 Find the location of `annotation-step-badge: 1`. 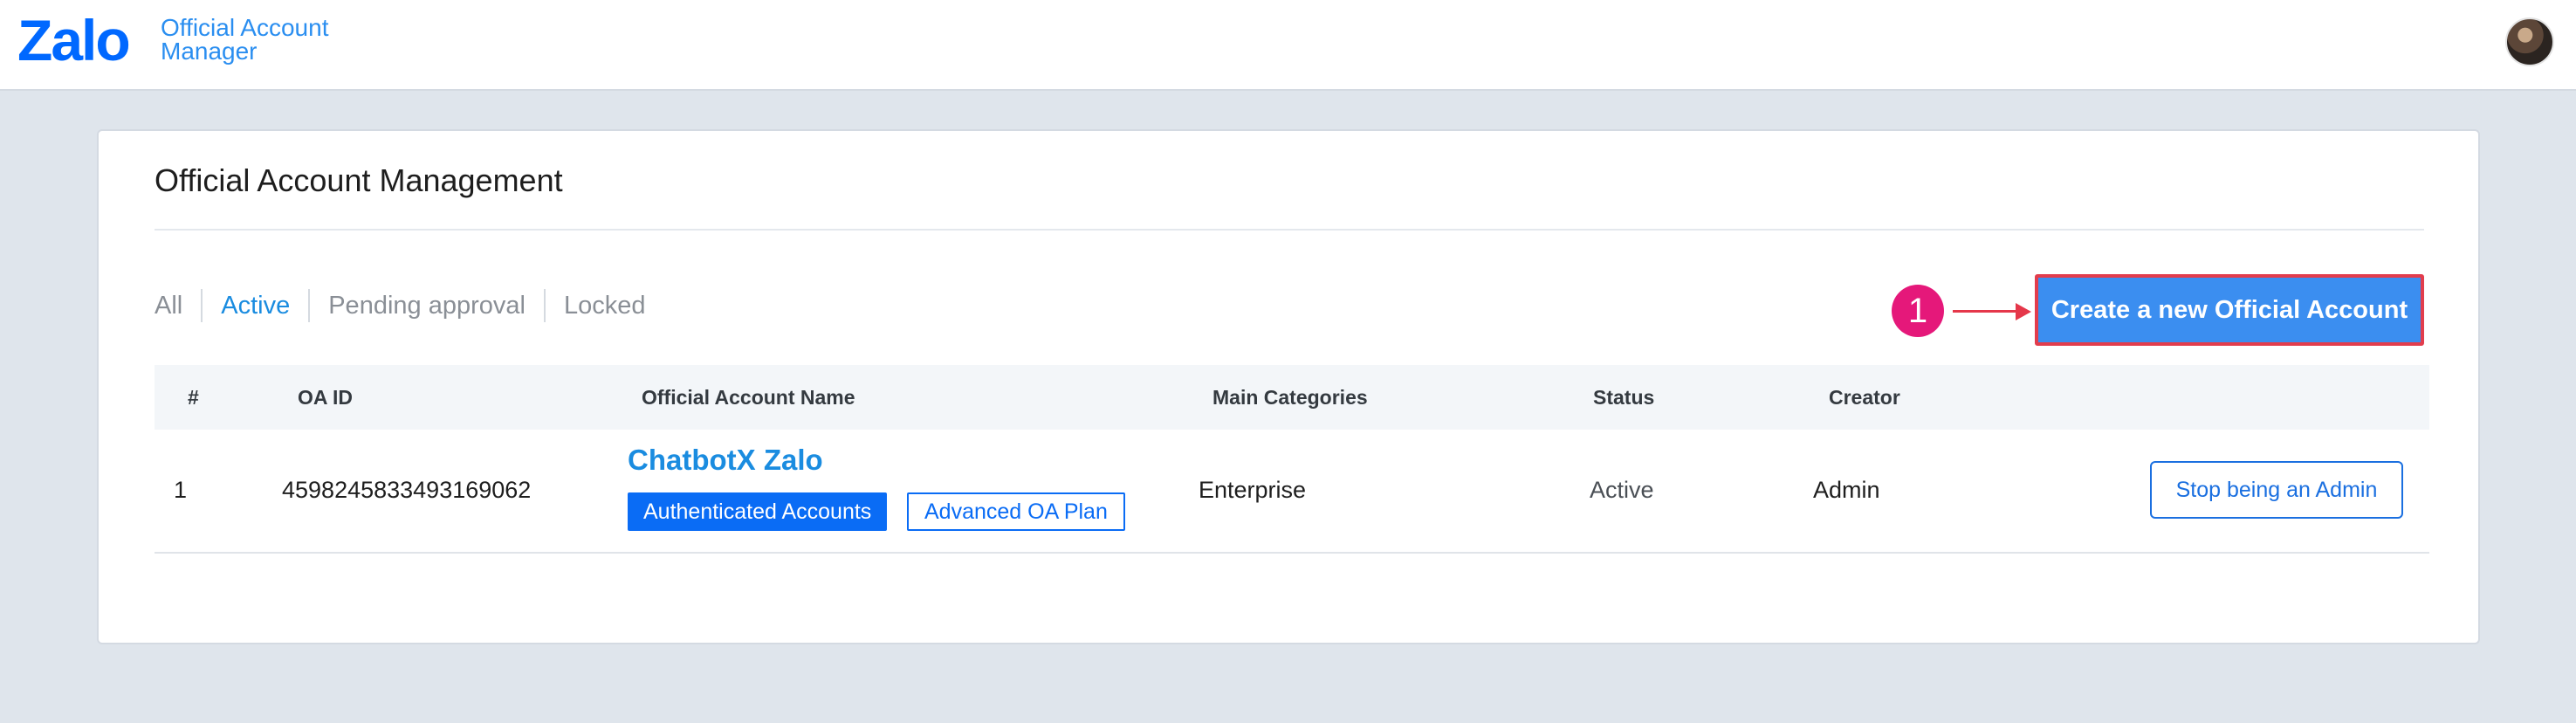

annotation-step-badge: 1 is located at coordinates (1918, 311).